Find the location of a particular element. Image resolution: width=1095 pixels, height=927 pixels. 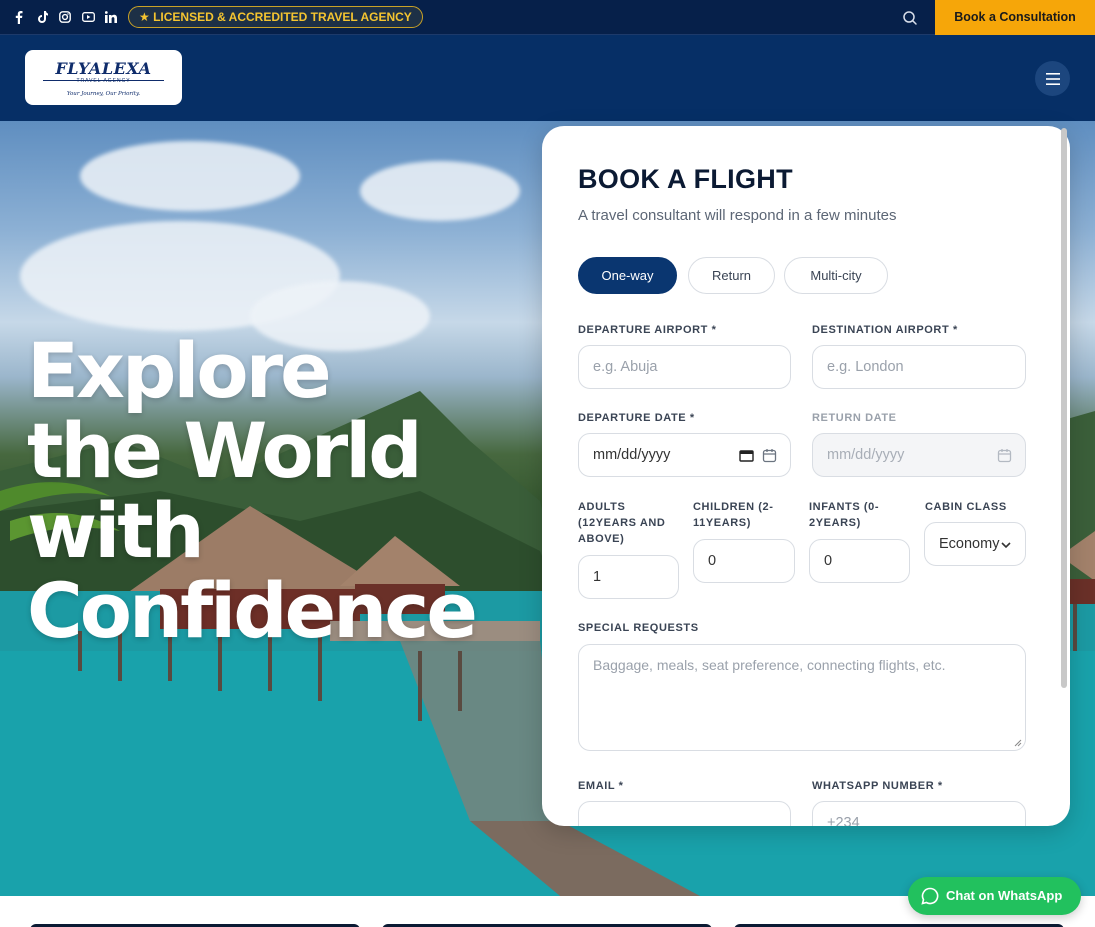

whatsapp-number-label: WHATSAPP NUMBER * is located at coordinates (877, 786).